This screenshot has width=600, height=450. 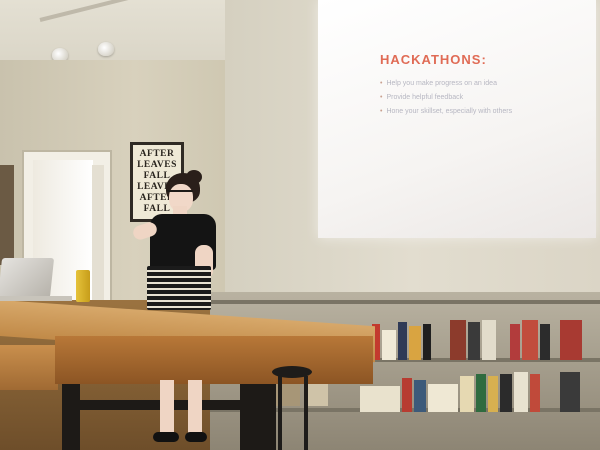 What do you see at coordinates (7, 215) in the screenshot?
I see `wall-shelf` at bounding box center [7, 215].